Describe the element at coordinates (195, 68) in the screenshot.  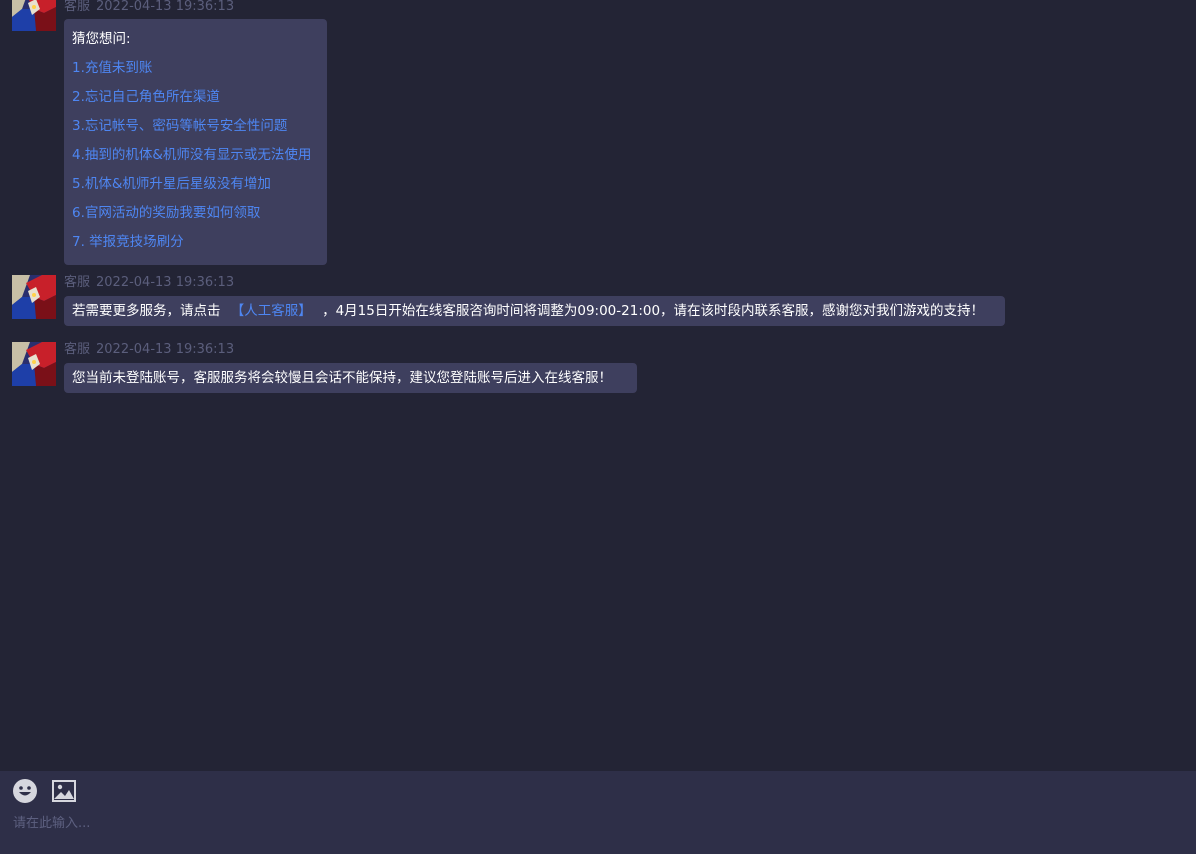
I see `menu-item-recharge: 1.充值未到账` at that location.